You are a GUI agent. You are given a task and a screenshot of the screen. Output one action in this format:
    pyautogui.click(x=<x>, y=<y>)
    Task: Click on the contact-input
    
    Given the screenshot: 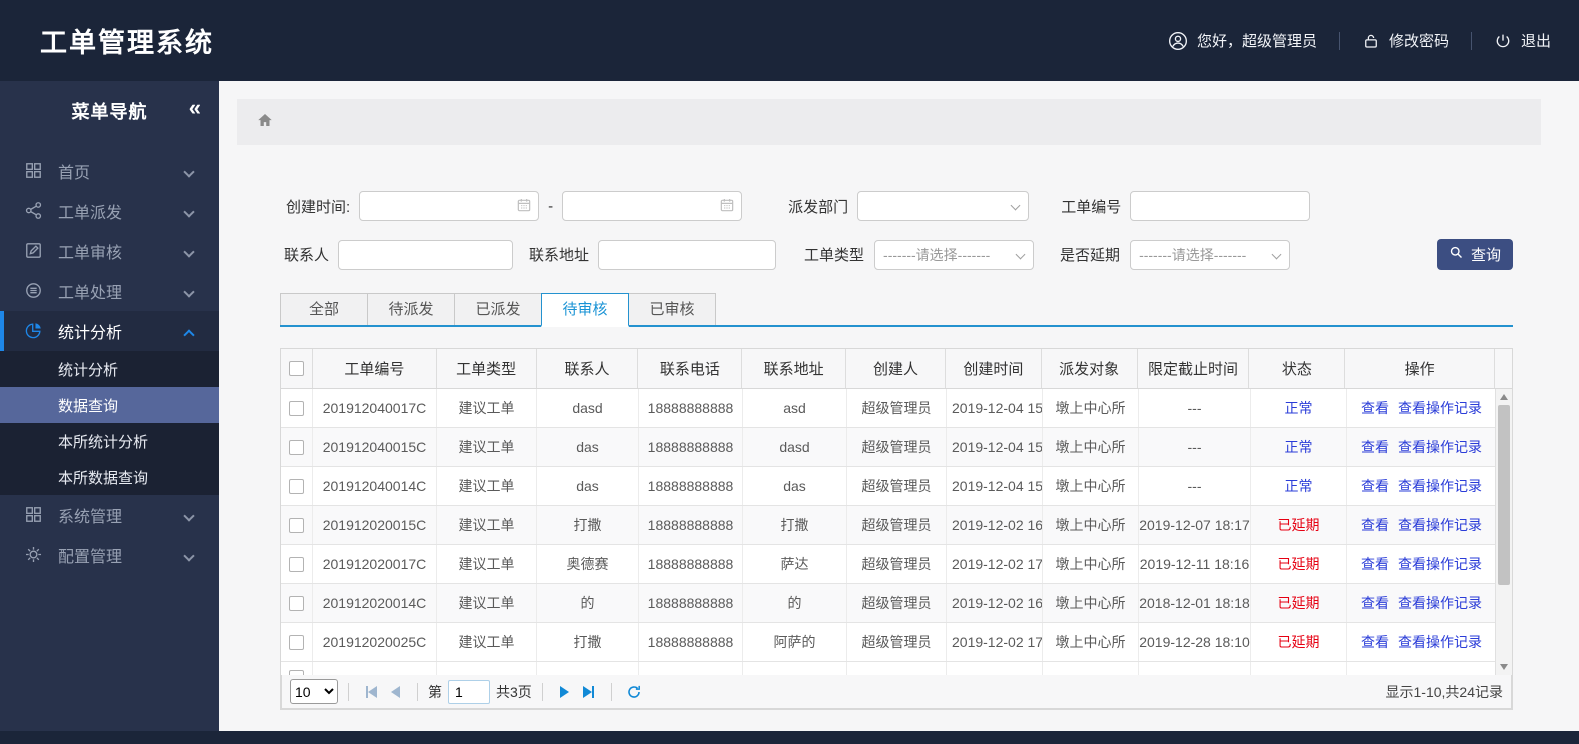 What is the action you would take?
    pyautogui.click(x=426, y=254)
    